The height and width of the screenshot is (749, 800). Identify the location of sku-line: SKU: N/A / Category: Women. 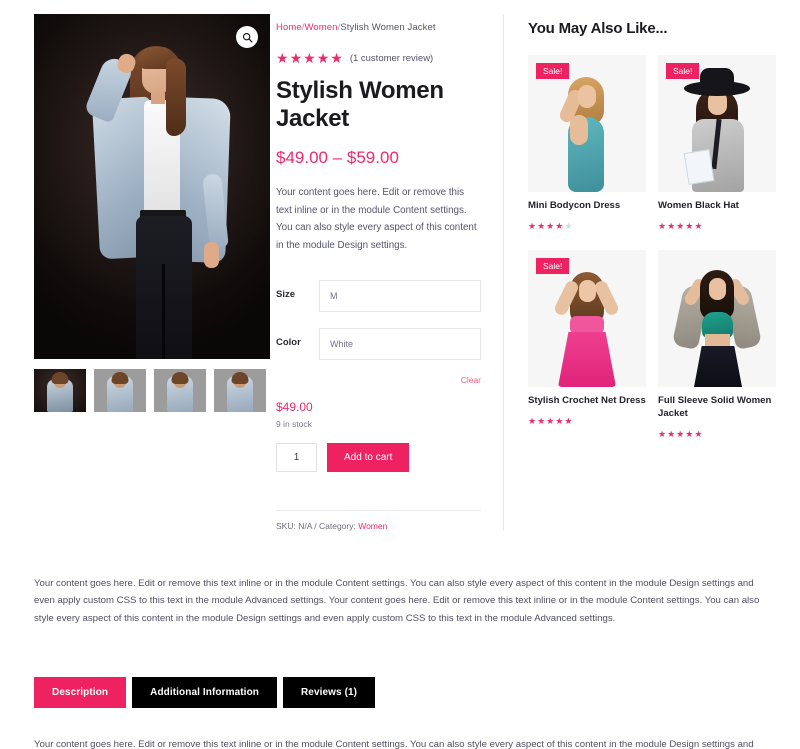
(378, 526).